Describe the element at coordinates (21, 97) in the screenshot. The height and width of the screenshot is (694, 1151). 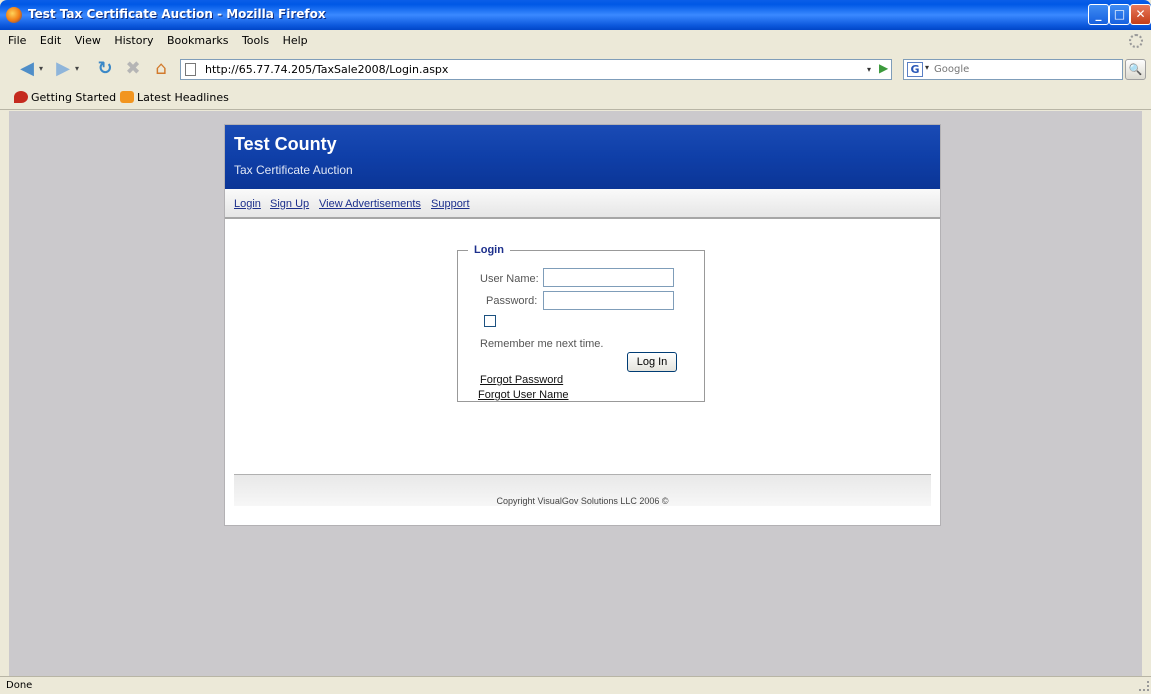
I see `bookmark-icon` at that location.